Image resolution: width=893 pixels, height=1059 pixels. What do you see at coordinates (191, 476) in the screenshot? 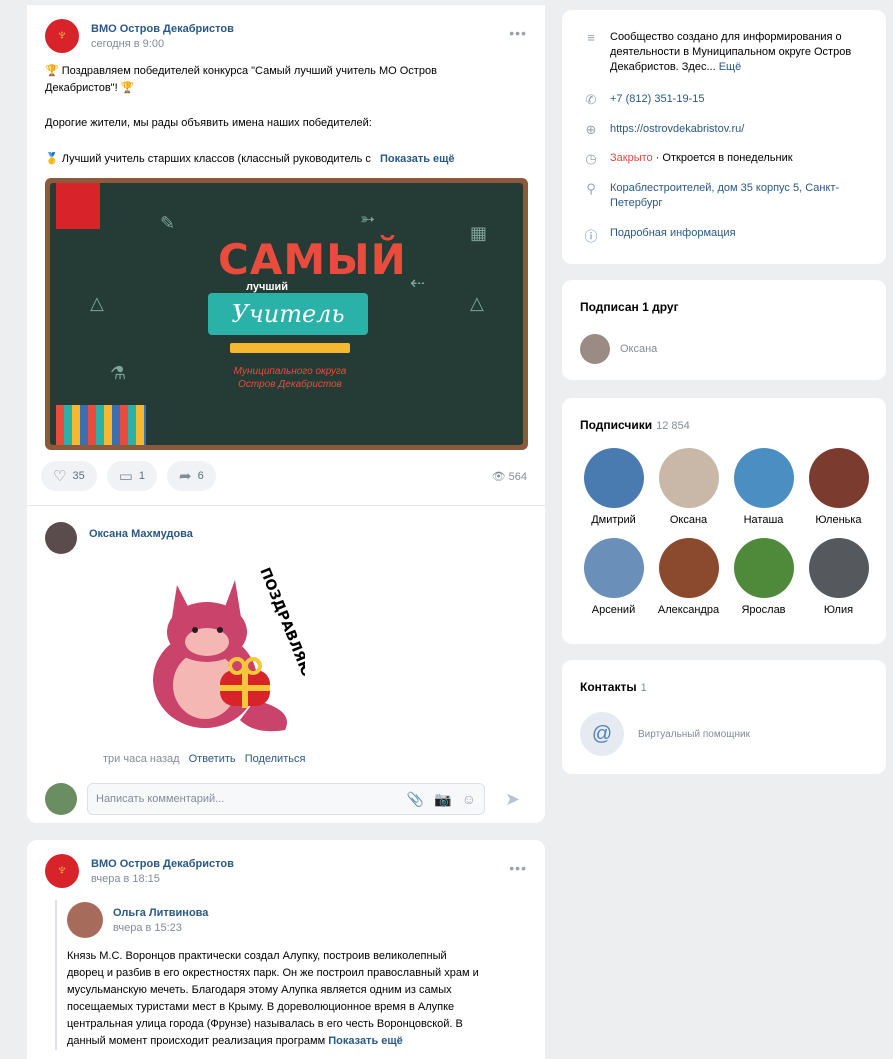
I see `share-button: ➦ 6` at bounding box center [191, 476].